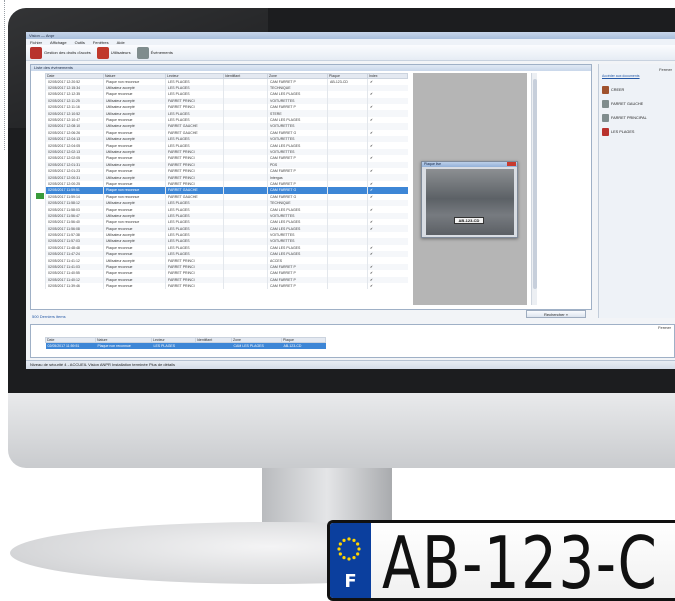 This screenshot has height=601, width=675. What do you see at coordinates (161, 52) in the screenshot?
I see `toolbar-label: Événements` at bounding box center [161, 52].